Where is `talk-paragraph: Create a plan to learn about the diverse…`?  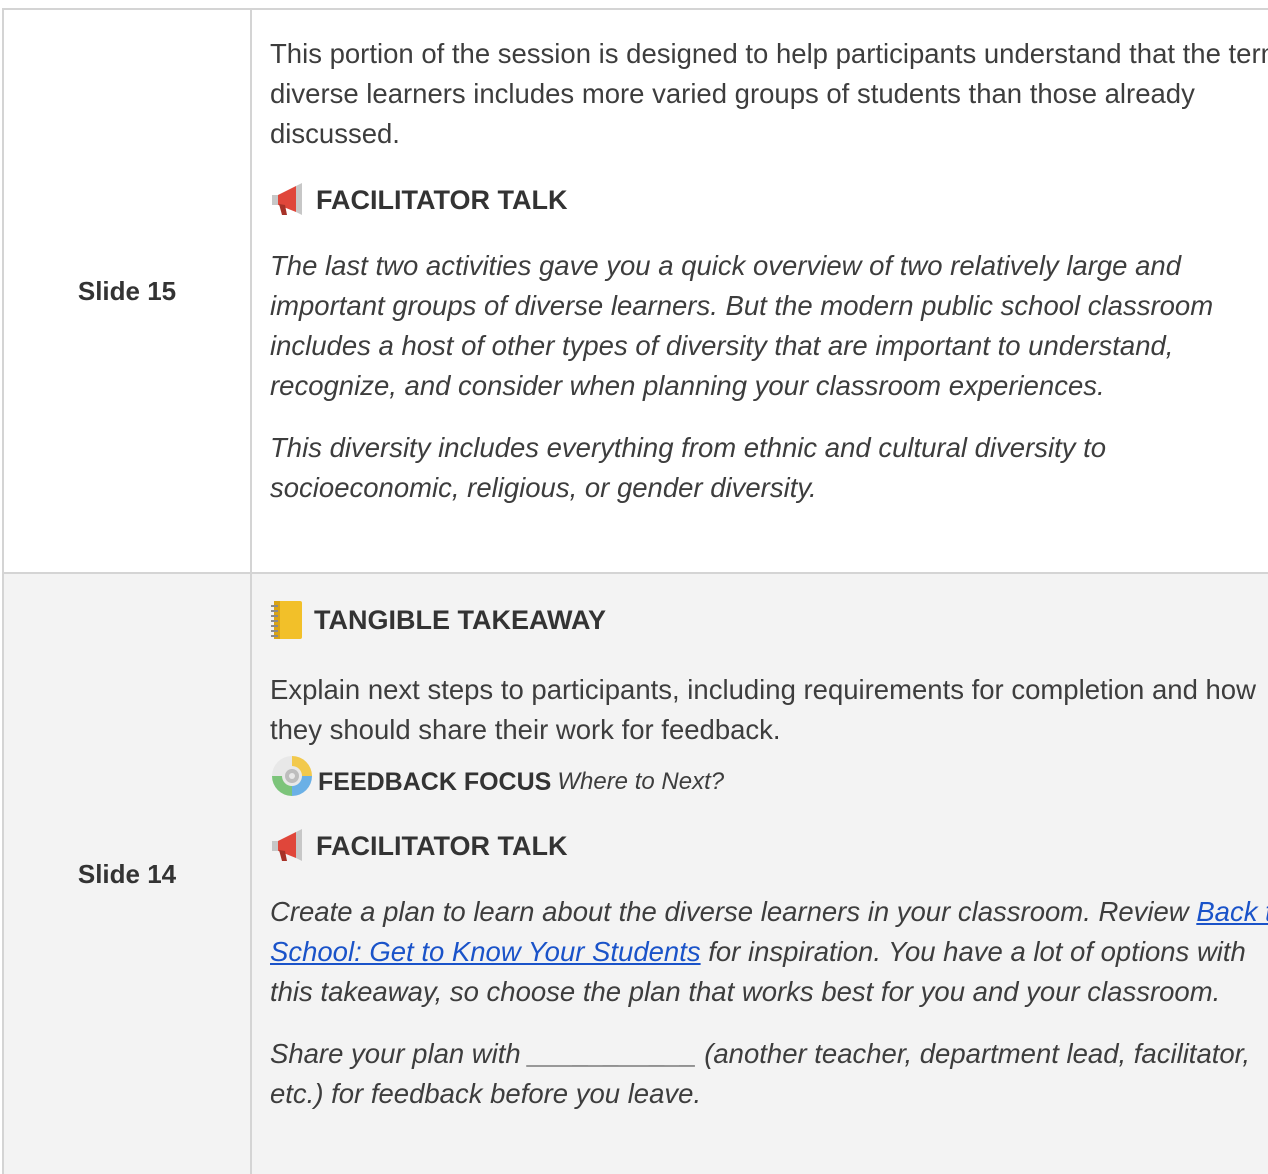 talk-paragraph: Create a plan to learn about the diverse… is located at coordinates (769, 952).